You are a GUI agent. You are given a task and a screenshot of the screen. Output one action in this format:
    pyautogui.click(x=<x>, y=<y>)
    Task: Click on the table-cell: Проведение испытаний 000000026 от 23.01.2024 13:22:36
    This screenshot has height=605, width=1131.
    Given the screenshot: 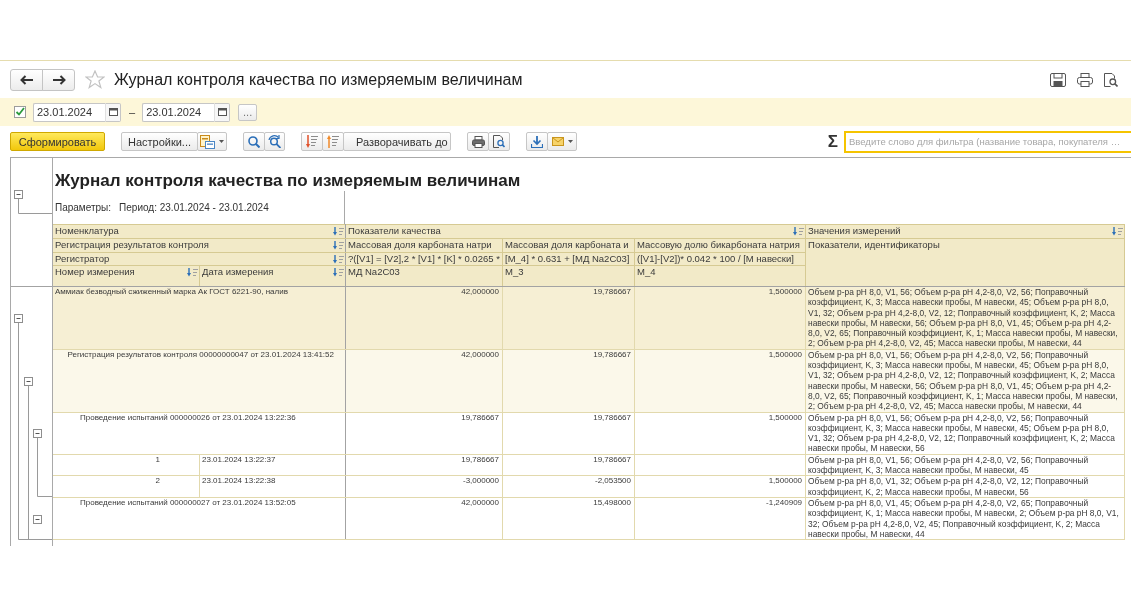 What is the action you would take?
    pyautogui.click(x=199, y=433)
    